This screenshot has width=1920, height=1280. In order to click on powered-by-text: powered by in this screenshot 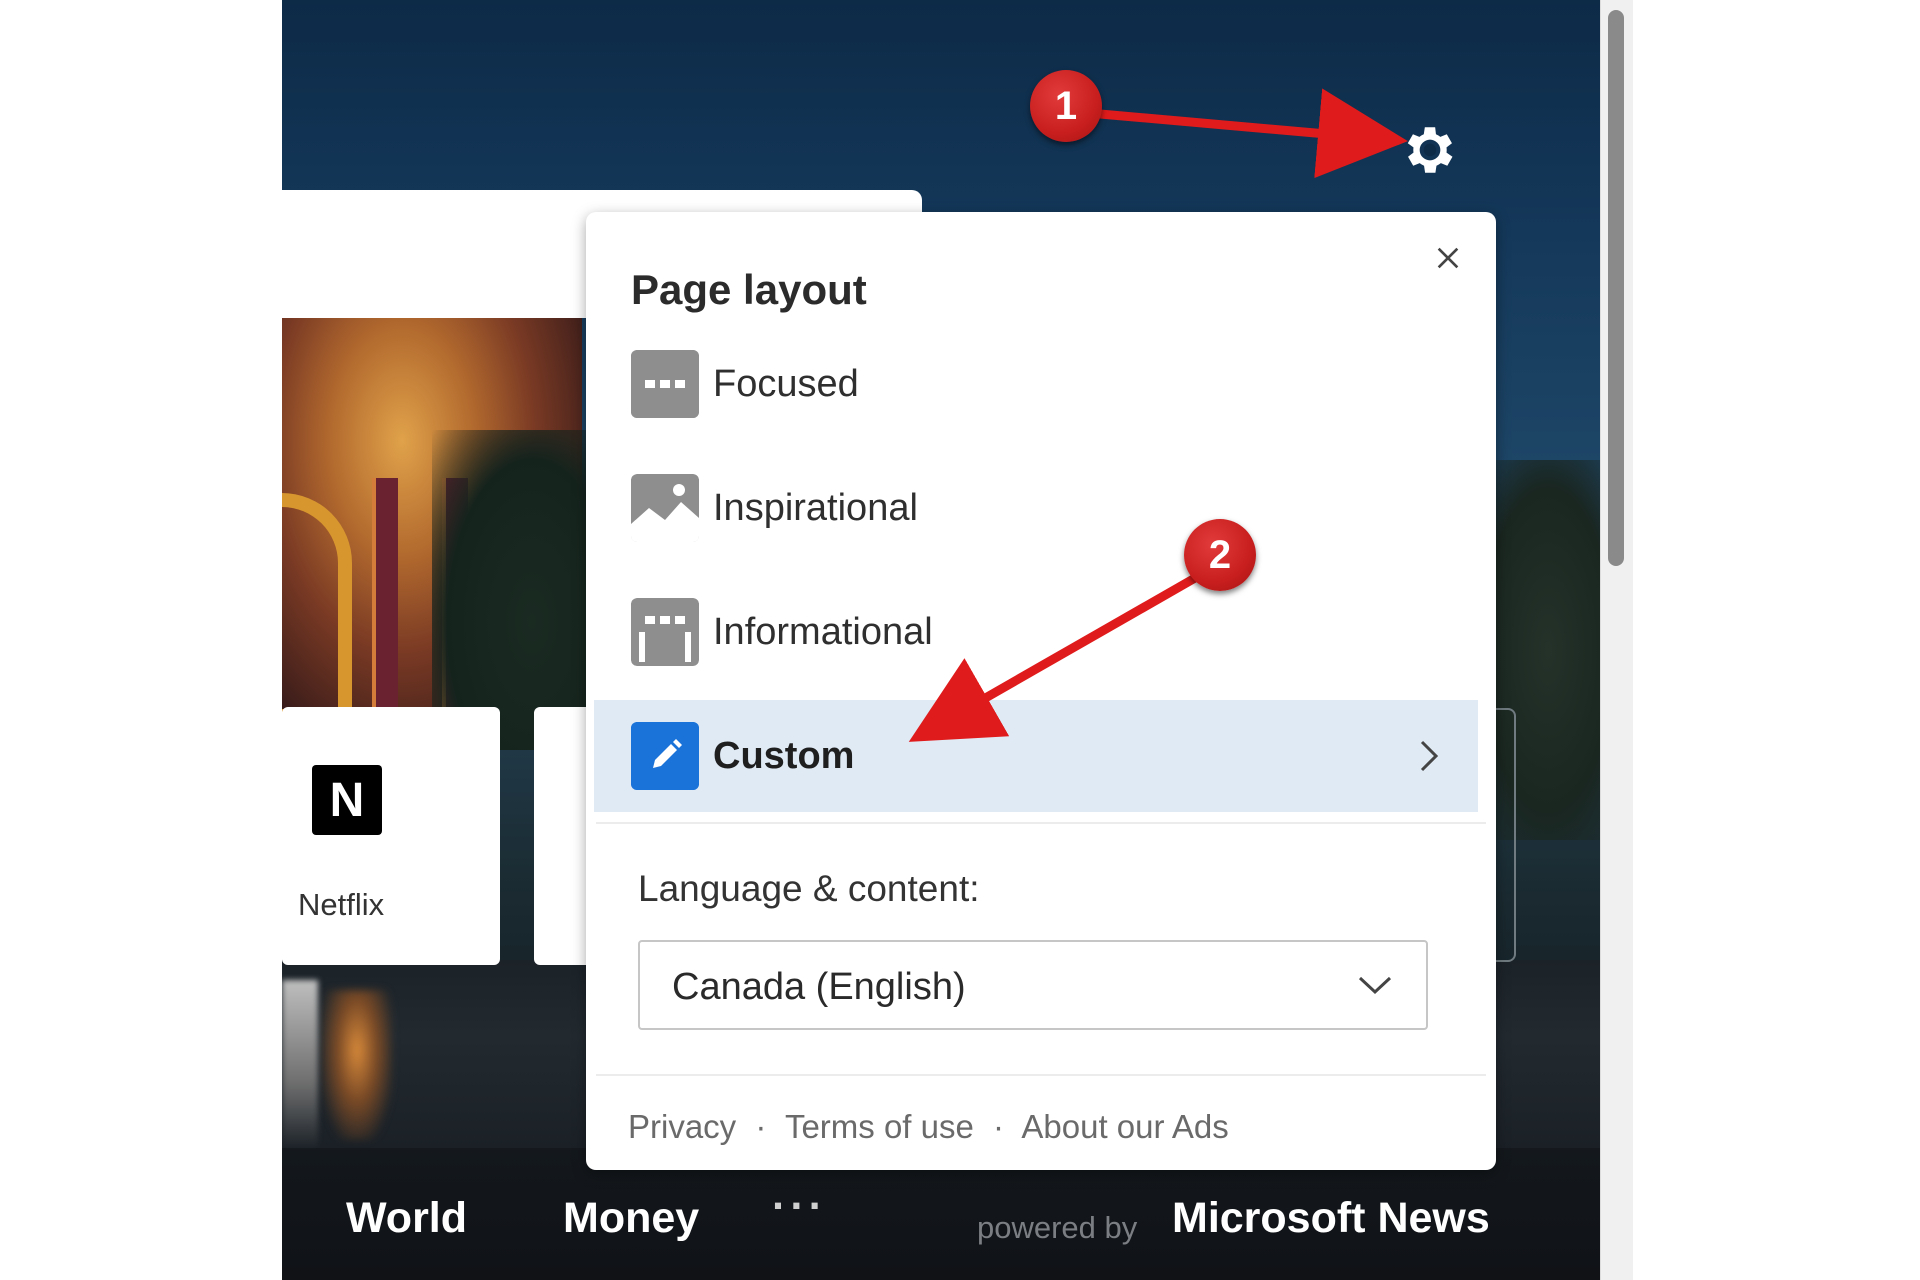, I will do `click(1057, 1227)`.